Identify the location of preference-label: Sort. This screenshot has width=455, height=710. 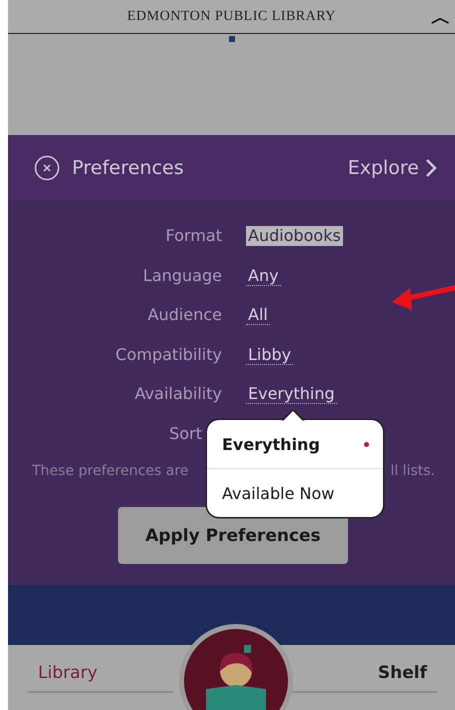
(185, 433).